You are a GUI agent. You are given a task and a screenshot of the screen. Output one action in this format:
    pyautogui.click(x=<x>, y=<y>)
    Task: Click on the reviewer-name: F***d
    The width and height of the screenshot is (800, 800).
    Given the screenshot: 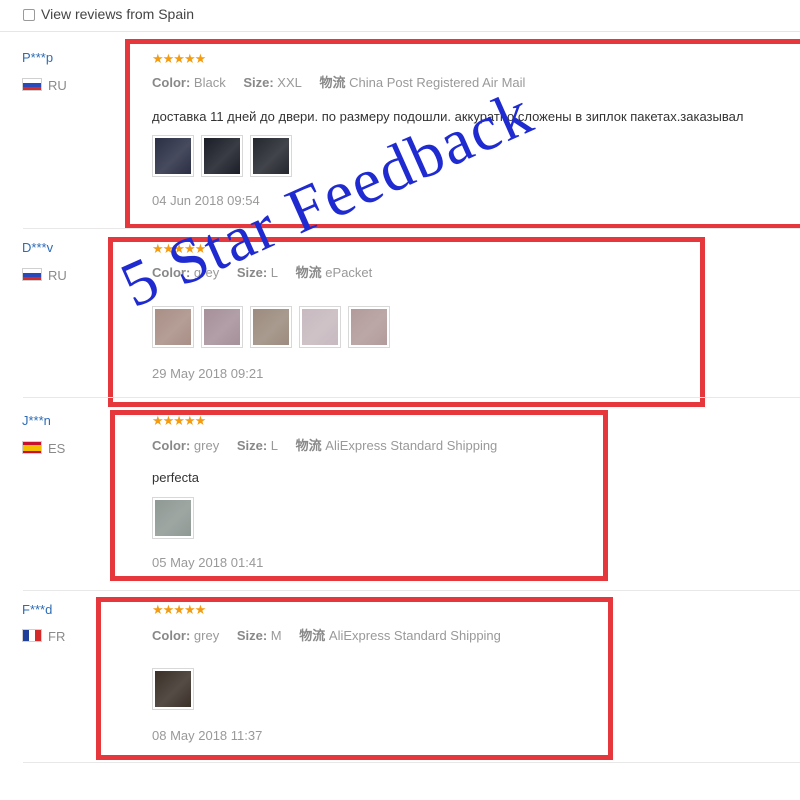 What is the action you would take?
    pyautogui.click(x=37, y=609)
    